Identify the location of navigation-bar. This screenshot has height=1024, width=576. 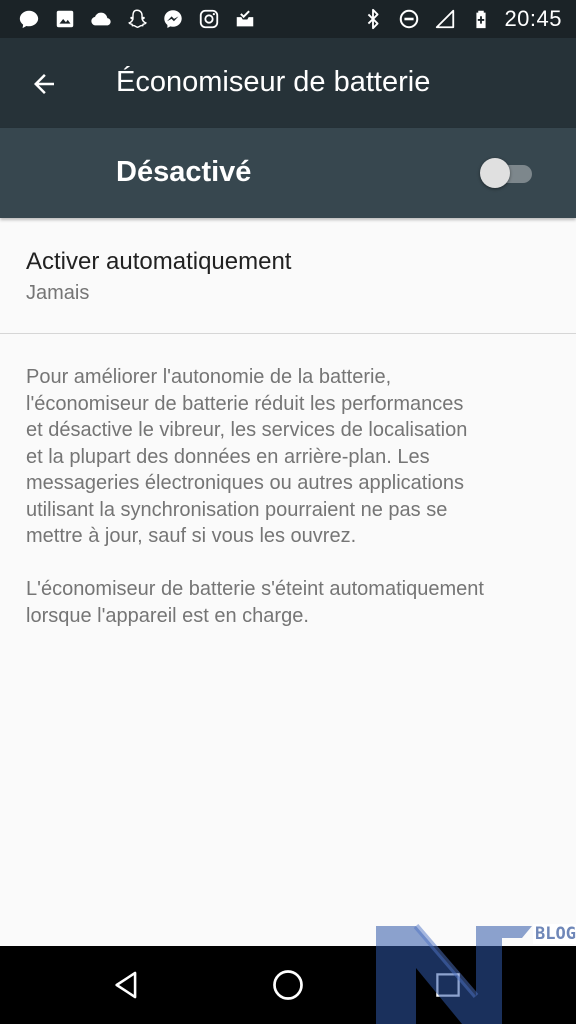
(288, 985).